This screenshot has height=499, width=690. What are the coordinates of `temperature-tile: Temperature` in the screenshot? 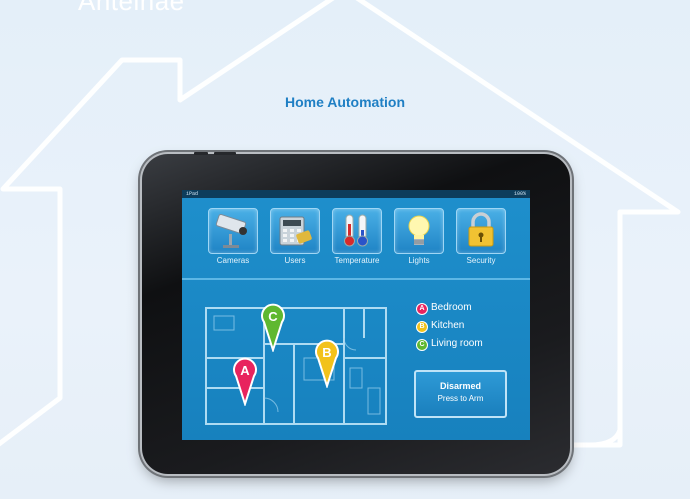 It's located at (357, 237).